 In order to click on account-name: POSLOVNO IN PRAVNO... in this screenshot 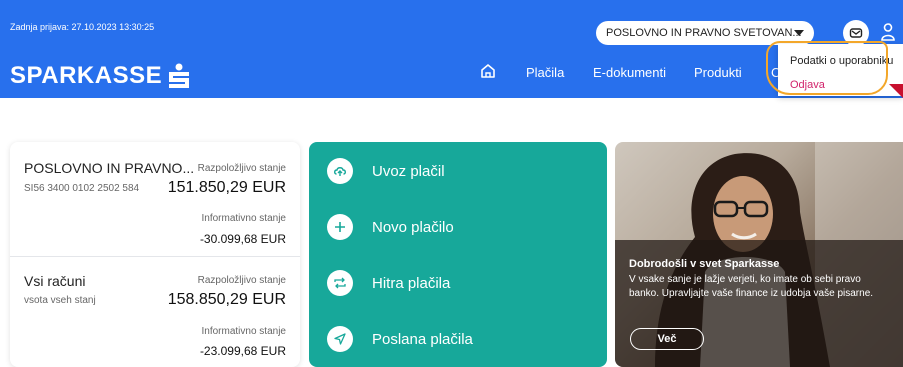, I will do `click(109, 168)`.